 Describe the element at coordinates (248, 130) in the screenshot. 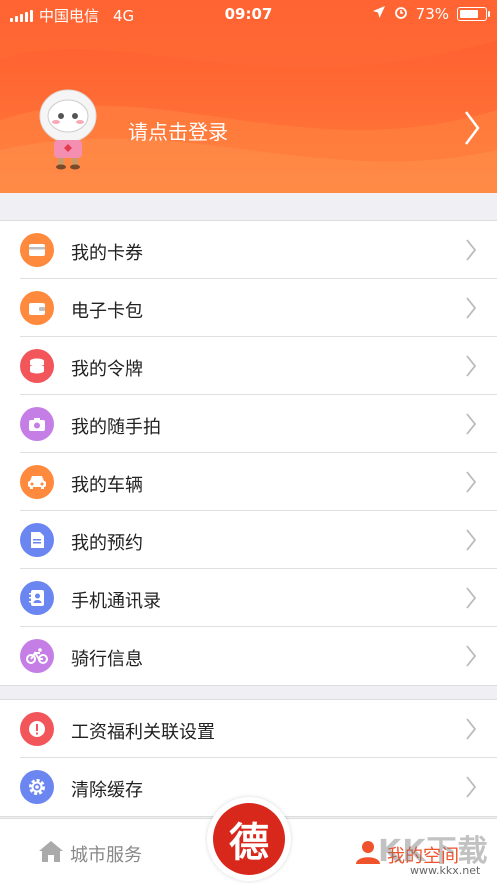

I see `login-banner: 请点击登录` at that location.